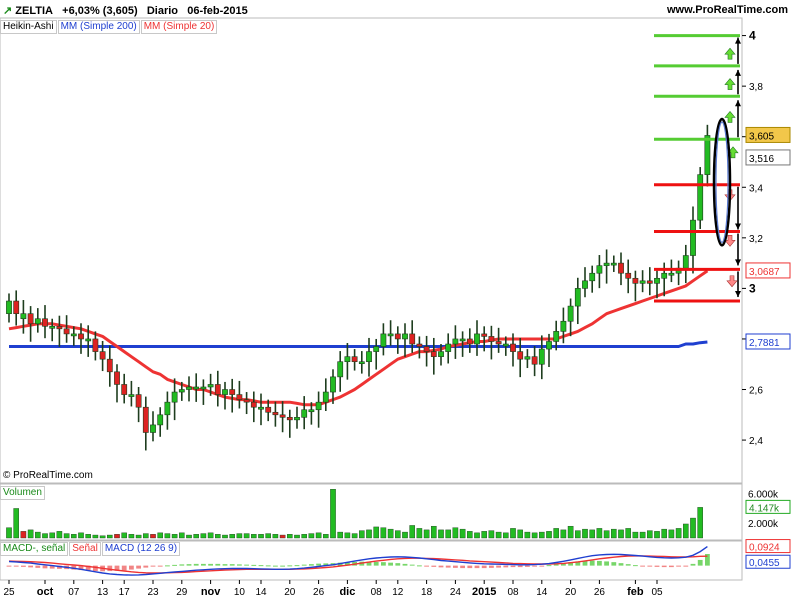  What do you see at coordinates (738, 262) in the screenshot?
I see `down-arrow-2-head` at bounding box center [738, 262].